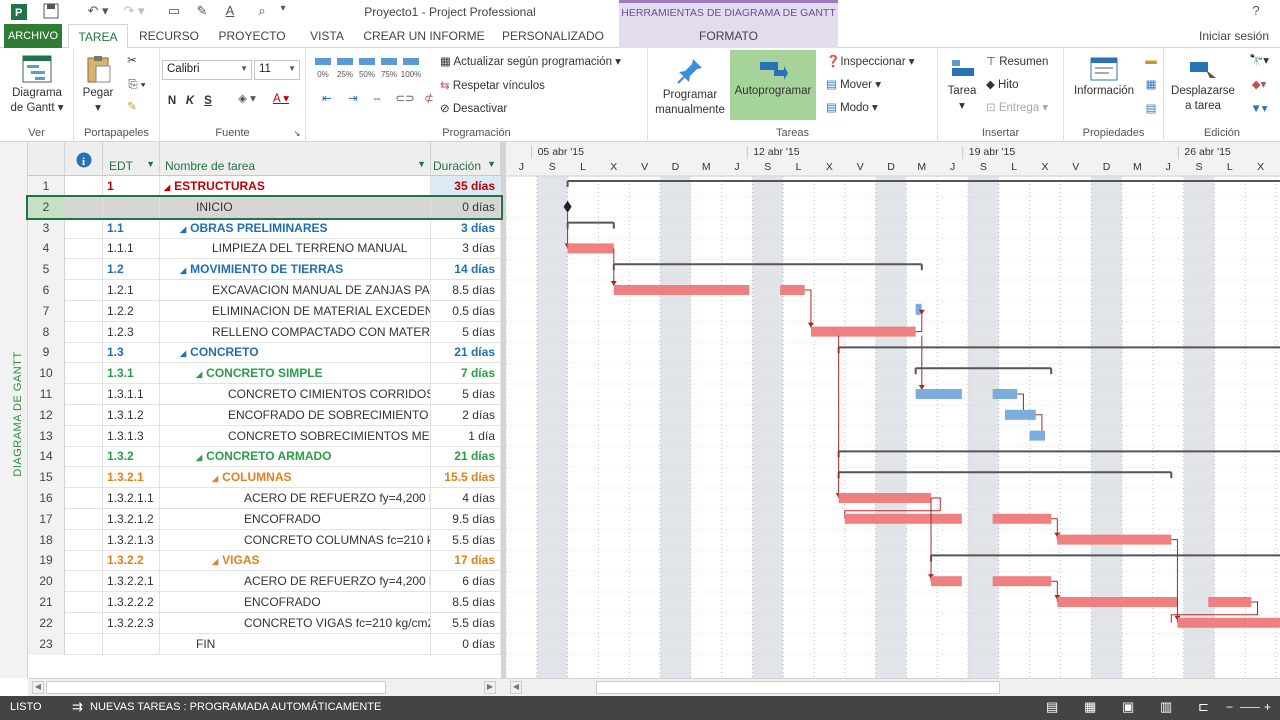 This screenshot has width=1280, height=720. Describe the element at coordinates (46, 498) in the screenshot. I see `row-number: 16` at that location.